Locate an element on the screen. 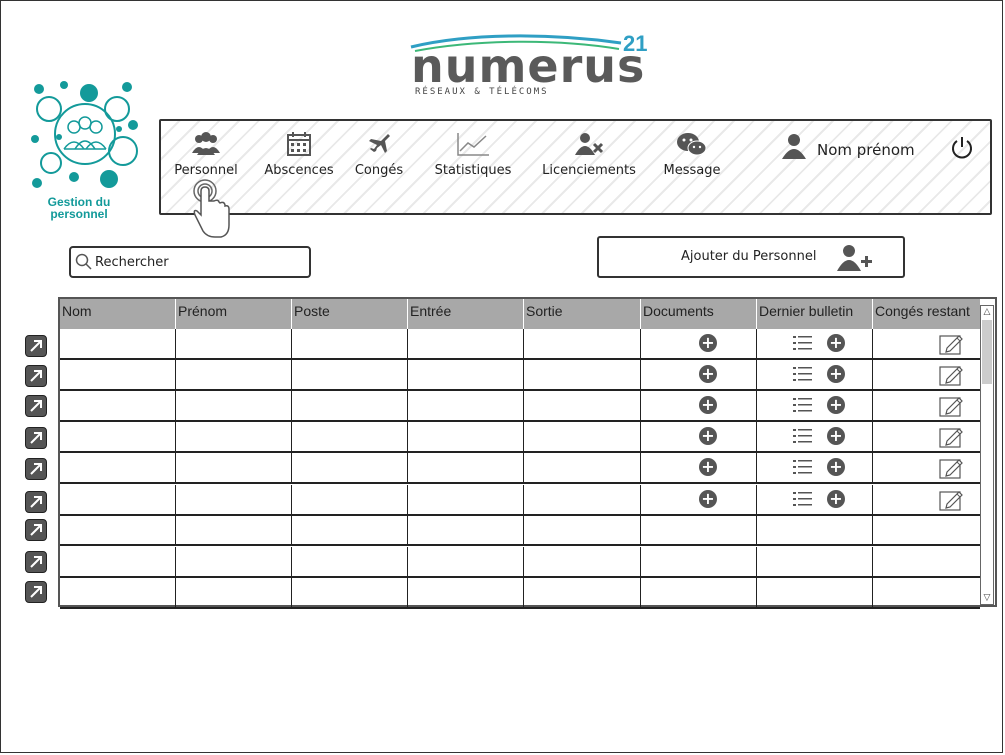 Image resolution: width=1005 pixels, height=755 pixels. column-header-entree: Entrée is located at coordinates (466, 314).